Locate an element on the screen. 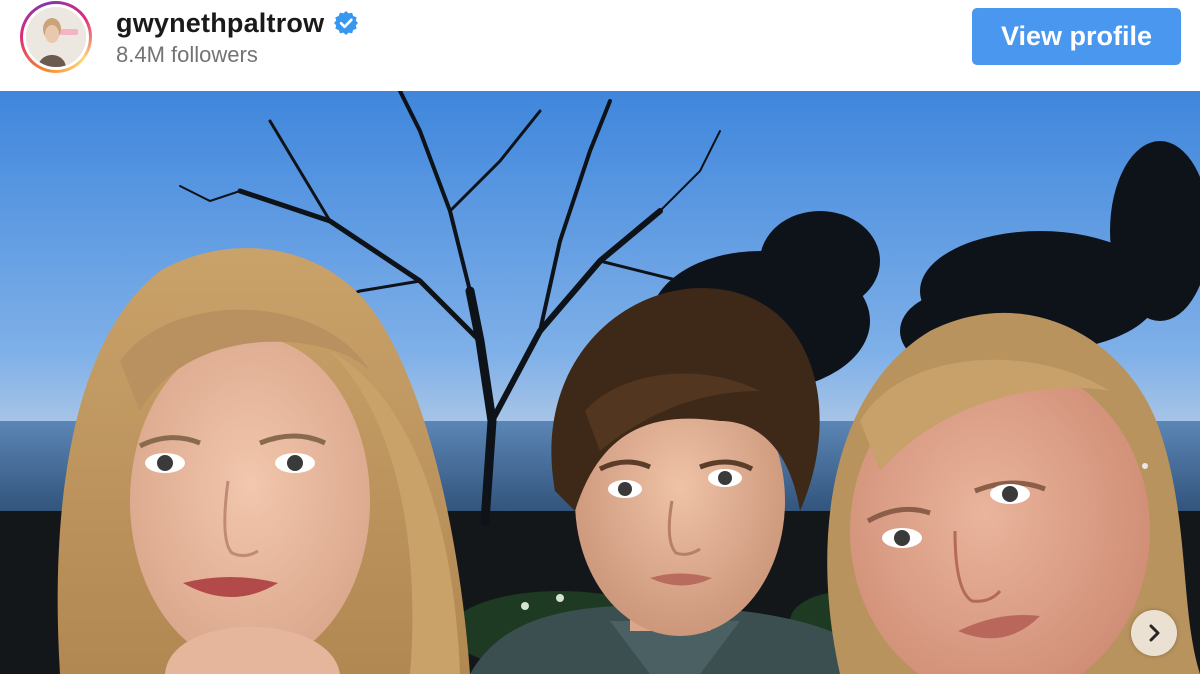  avatar-border is located at coordinates (56, 37).